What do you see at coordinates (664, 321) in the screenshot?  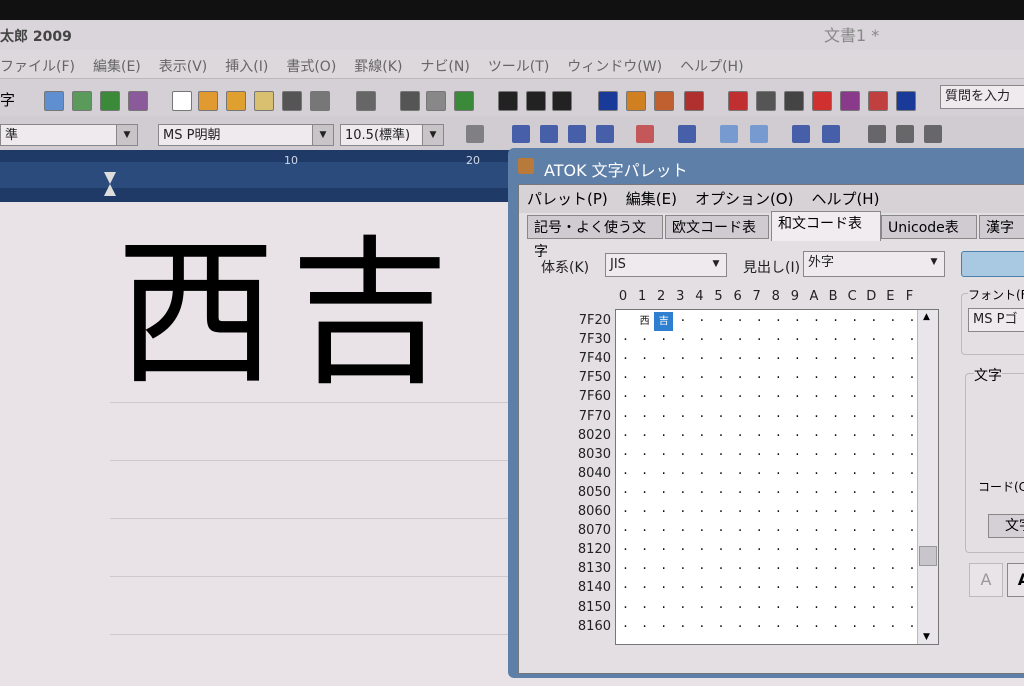 I see `grid-cell: 吉` at bounding box center [664, 321].